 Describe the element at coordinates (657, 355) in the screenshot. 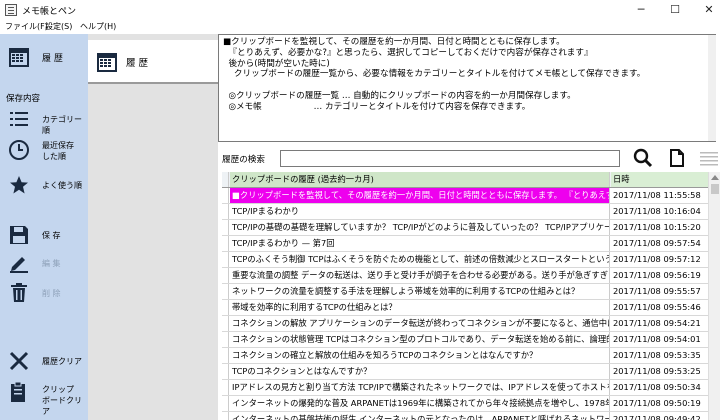

I see `cell-date: 2017/11/08 09:53:35` at that location.